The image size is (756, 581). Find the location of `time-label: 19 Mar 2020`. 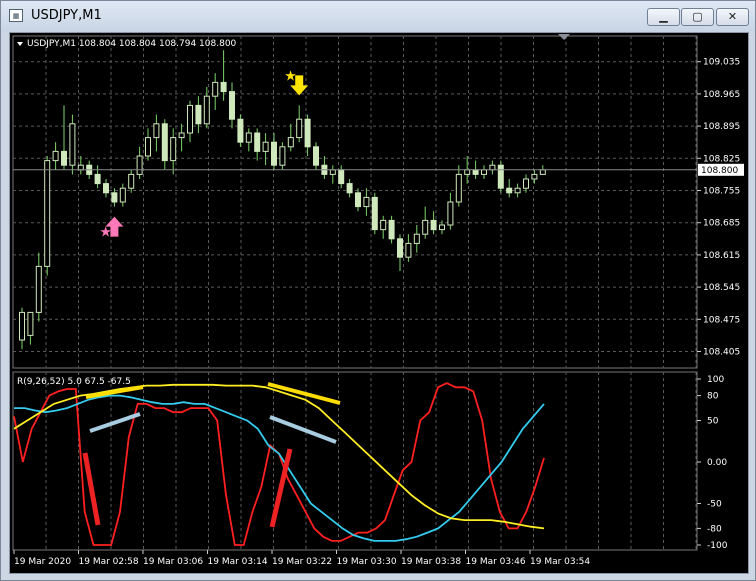

time-label: 19 Mar 2020 is located at coordinates (42, 562).